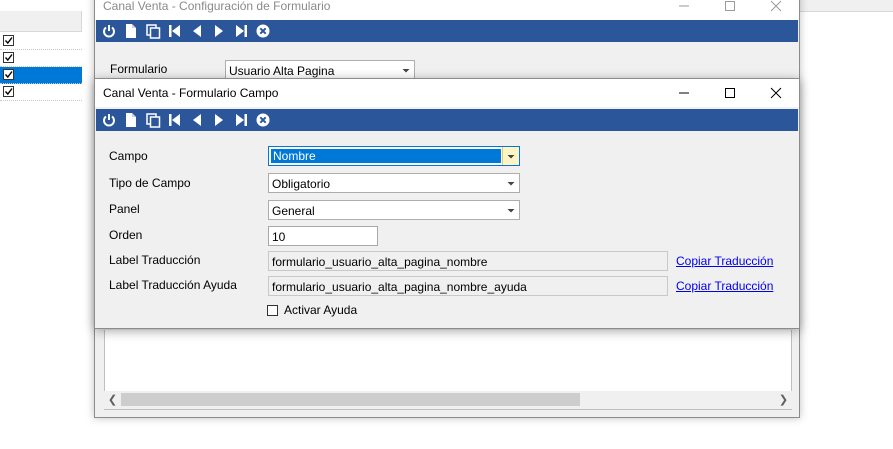  Describe the element at coordinates (301, 184) in the screenshot. I see `tipo-campo-select-value: Obligatorio` at that location.